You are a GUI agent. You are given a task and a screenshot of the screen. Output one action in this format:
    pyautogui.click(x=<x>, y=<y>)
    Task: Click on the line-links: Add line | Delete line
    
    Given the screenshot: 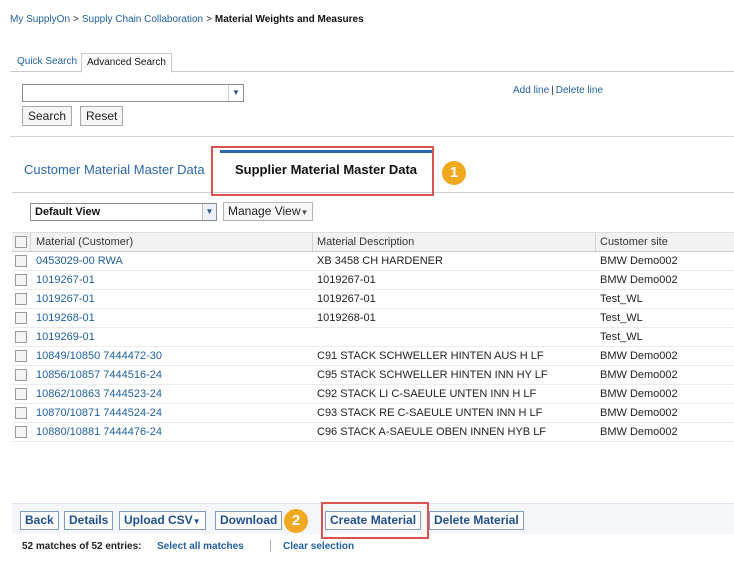 What is the action you would take?
    pyautogui.click(x=558, y=90)
    